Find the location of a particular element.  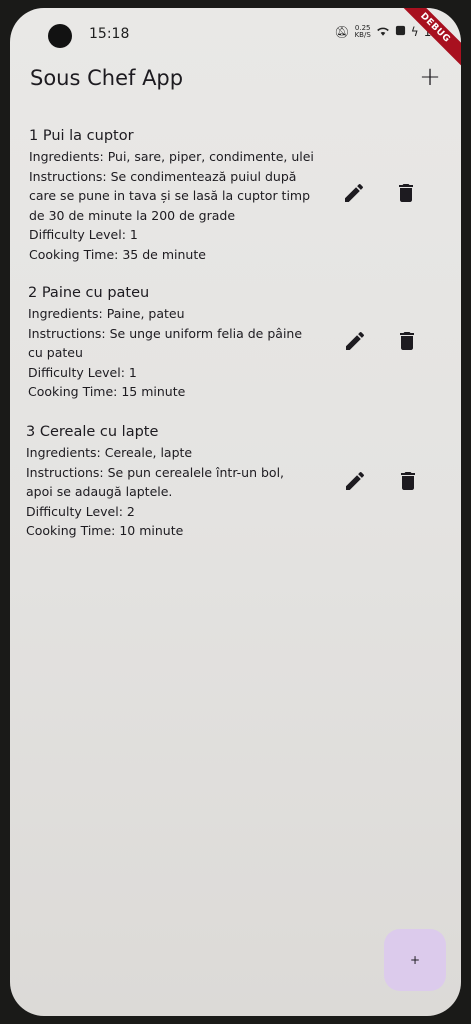

charging-icon: ϟ is located at coordinates (414, 32).